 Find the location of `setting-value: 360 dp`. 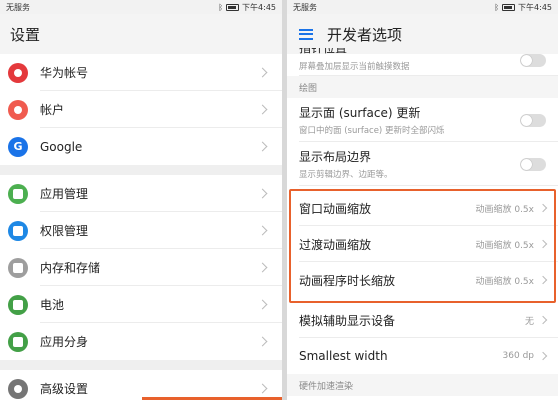

setting-value: 360 dp is located at coordinates (518, 356).